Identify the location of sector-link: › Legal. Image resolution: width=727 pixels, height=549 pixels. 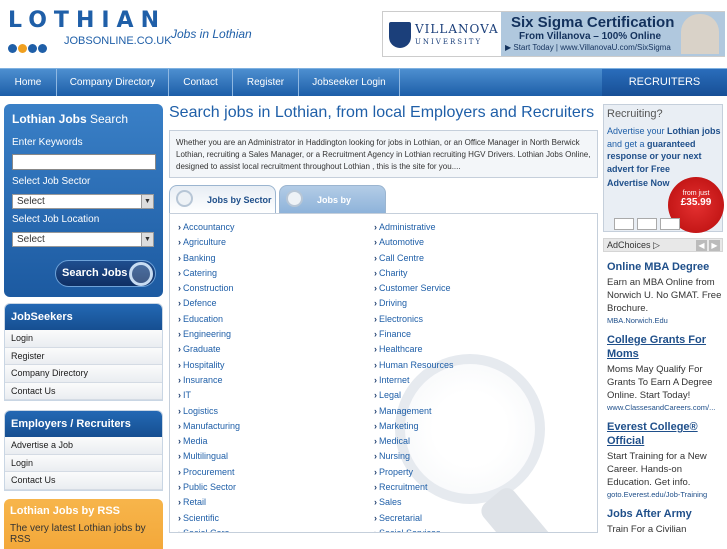
(414, 397).